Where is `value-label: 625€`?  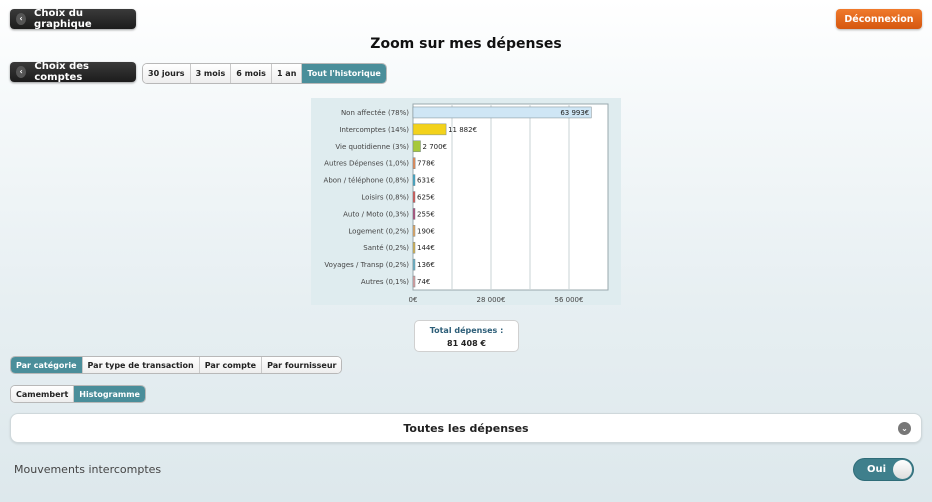 value-label: 625€ is located at coordinates (426, 198).